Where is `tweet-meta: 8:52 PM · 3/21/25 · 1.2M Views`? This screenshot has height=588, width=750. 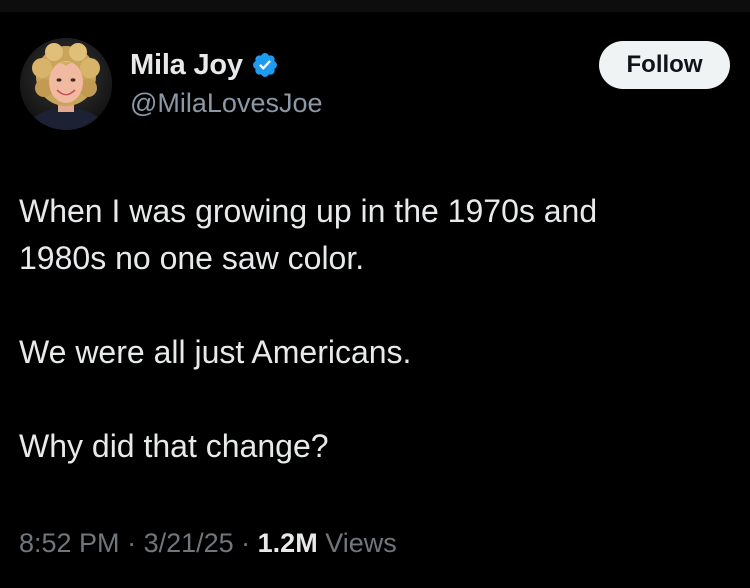 tweet-meta: 8:52 PM · 3/21/25 · 1.2M Views is located at coordinates (208, 543).